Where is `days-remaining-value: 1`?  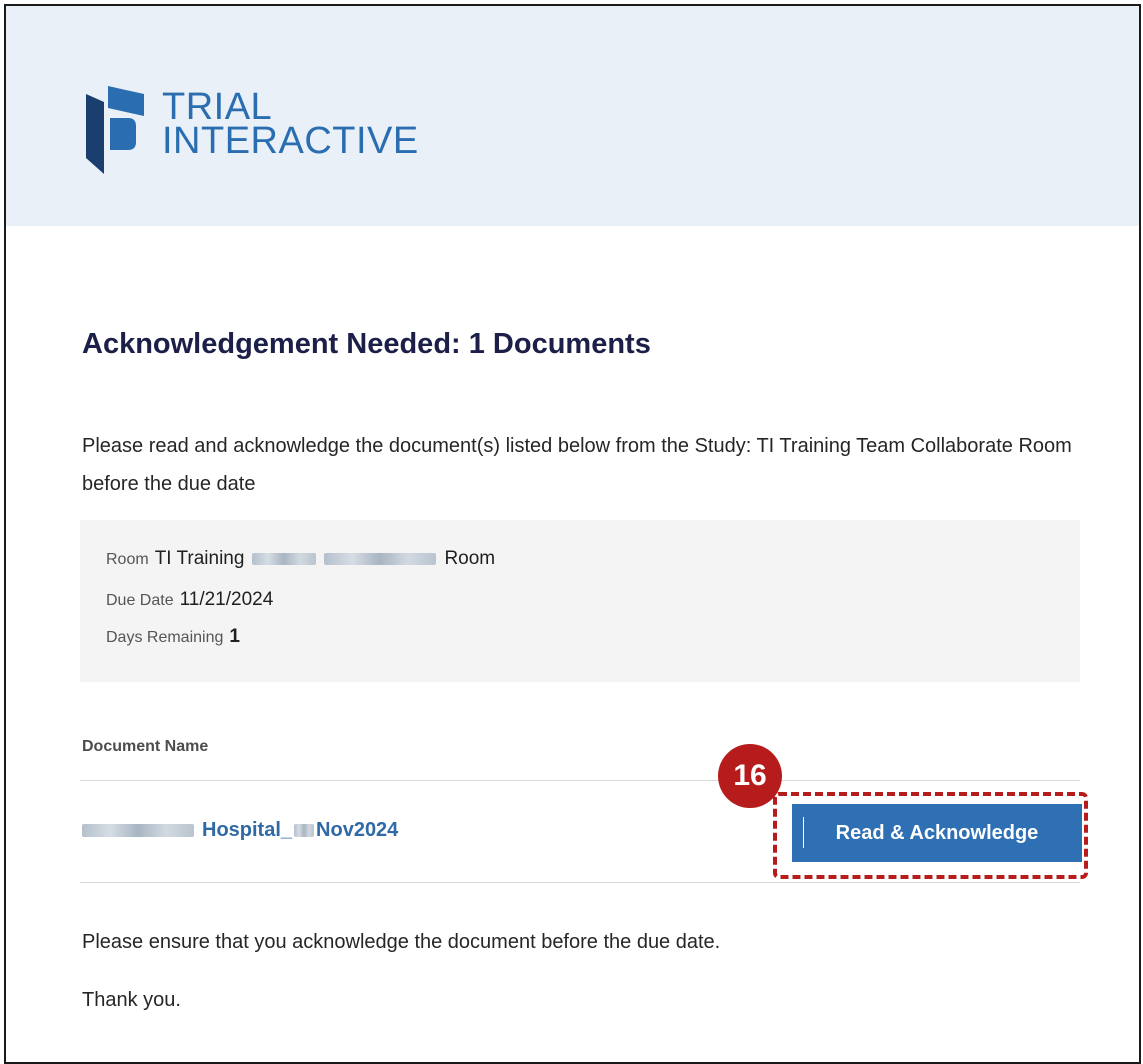 days-remaining-value: 1 is located at coordinates (234, 636).